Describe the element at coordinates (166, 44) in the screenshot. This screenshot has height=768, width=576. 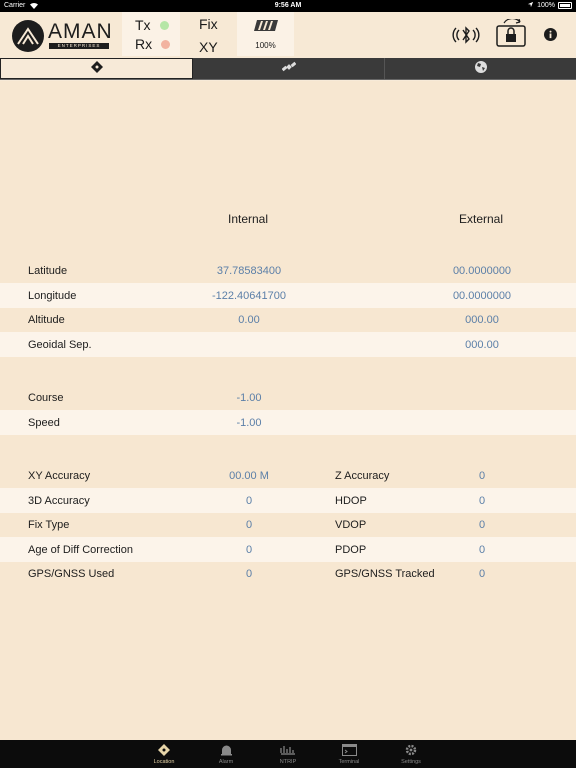
I see `rx-status-dot` at that location.